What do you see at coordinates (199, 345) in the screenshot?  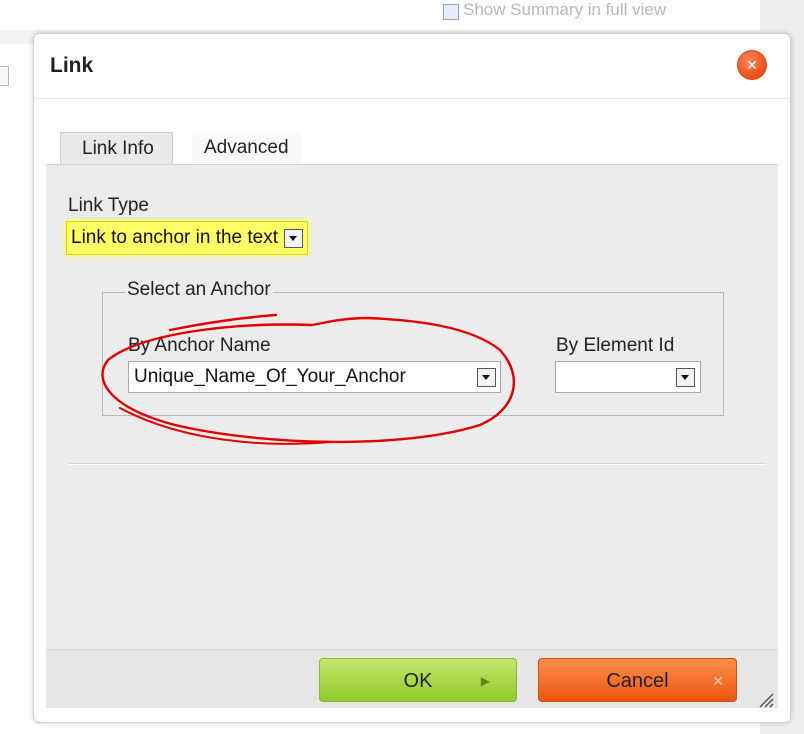 I see `by-anchor-name-label: By Anchor Name` at bounding box center [199, 345].